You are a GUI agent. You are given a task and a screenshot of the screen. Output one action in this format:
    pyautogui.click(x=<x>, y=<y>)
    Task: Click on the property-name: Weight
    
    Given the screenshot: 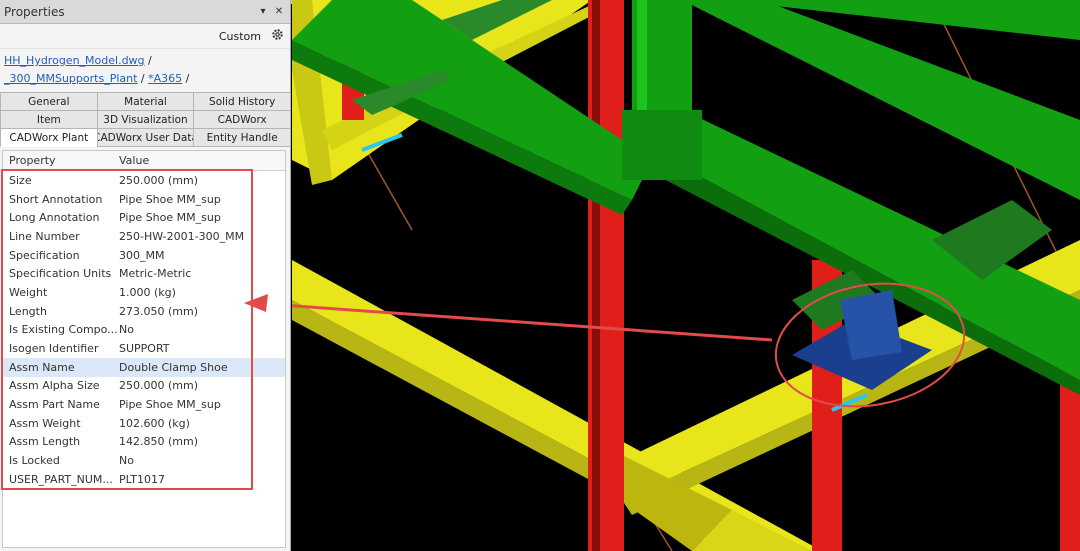 What is the action you would take?
    pyautogui.click(x=28, y=292)
    